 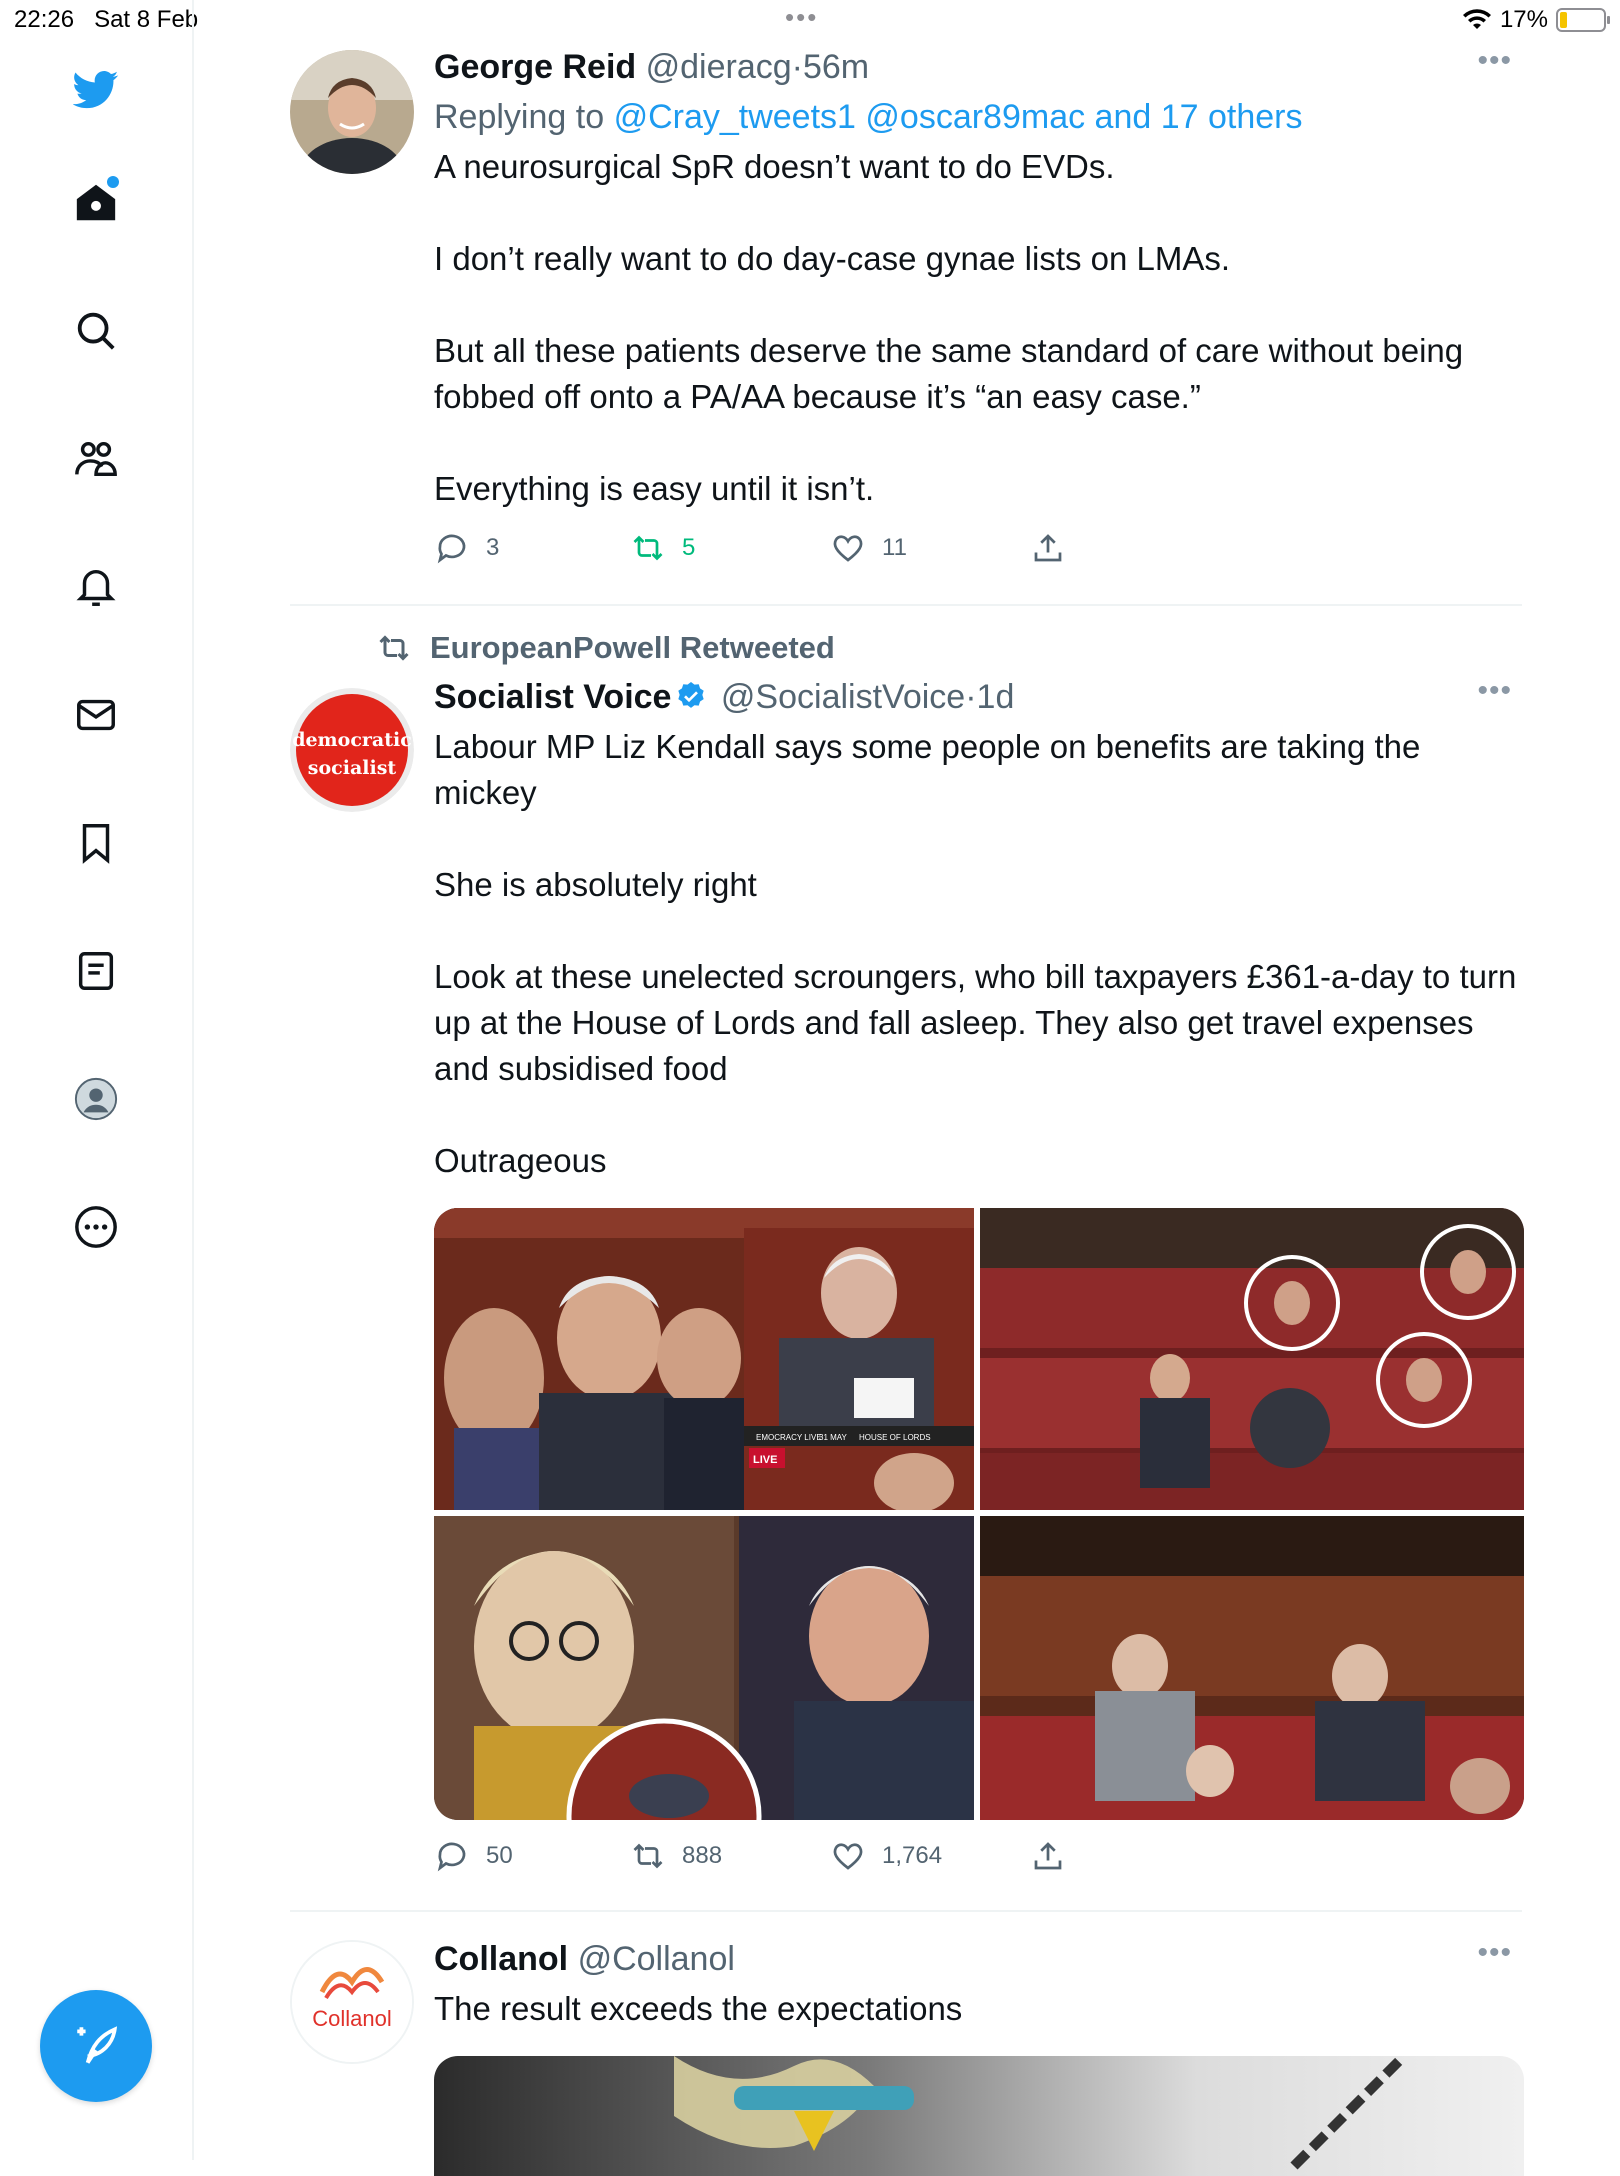 I want to click on like-count: 11, so click(x=894, y=547).